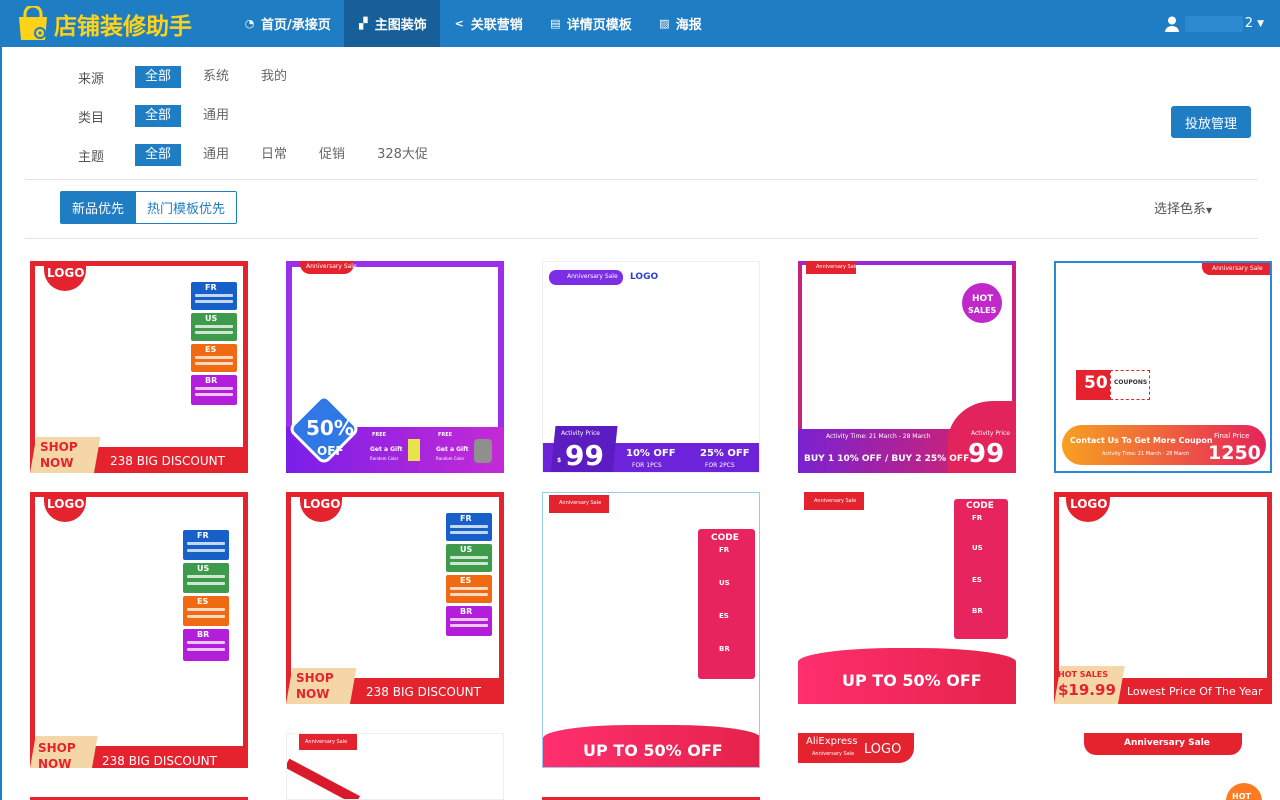 Image resolution: width=1280 pixels, height=800 pixels. Describe the element at coordinates (332, 155) in the screenshot. I see `filter-option-promo: 促销` at that location.